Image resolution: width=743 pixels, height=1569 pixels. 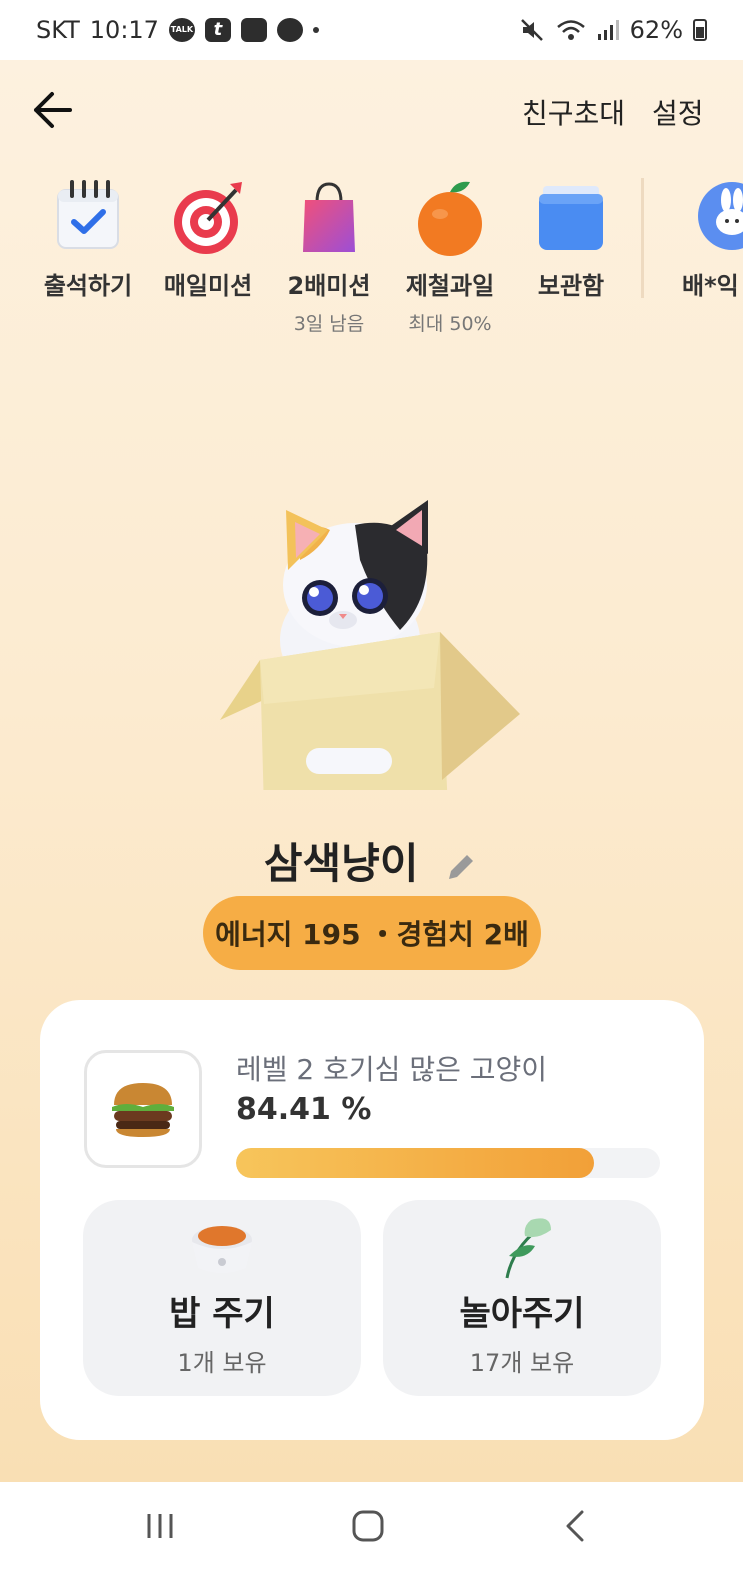 I want to click on carrier-label: SKT, so click(x=58, y=30).